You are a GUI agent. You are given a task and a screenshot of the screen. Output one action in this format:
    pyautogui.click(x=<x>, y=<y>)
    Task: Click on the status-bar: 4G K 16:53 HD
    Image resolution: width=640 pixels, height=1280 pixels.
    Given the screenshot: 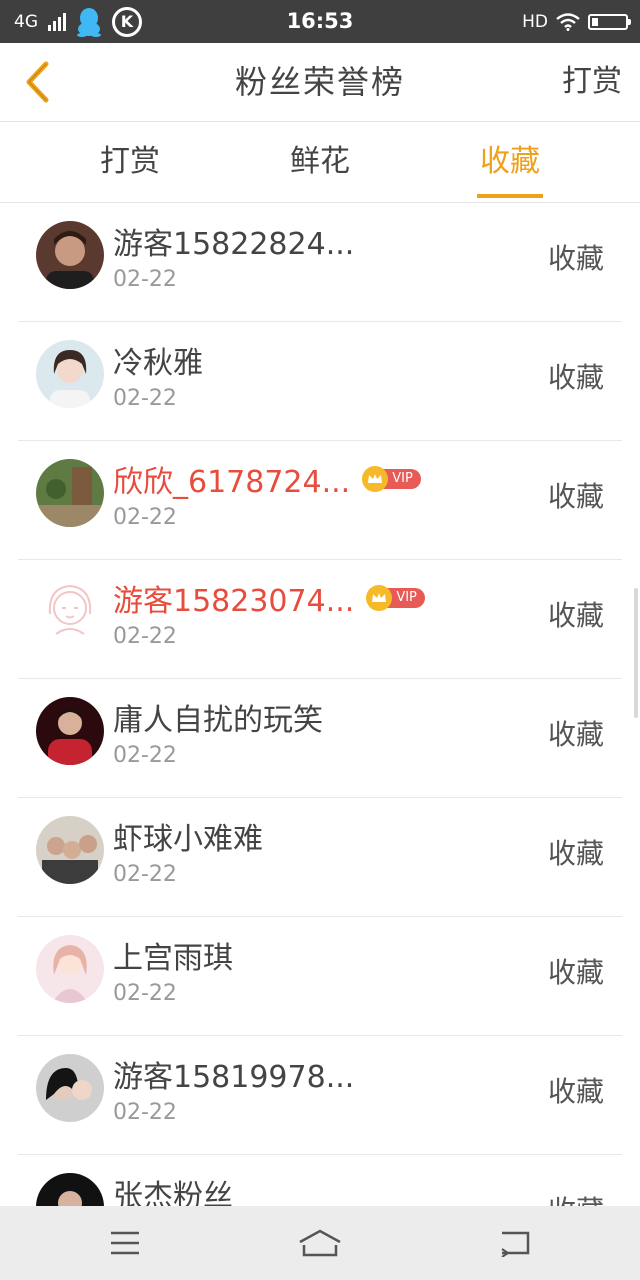 What is the action you would take?
    pyautogui.click(x=320, y=21)
    